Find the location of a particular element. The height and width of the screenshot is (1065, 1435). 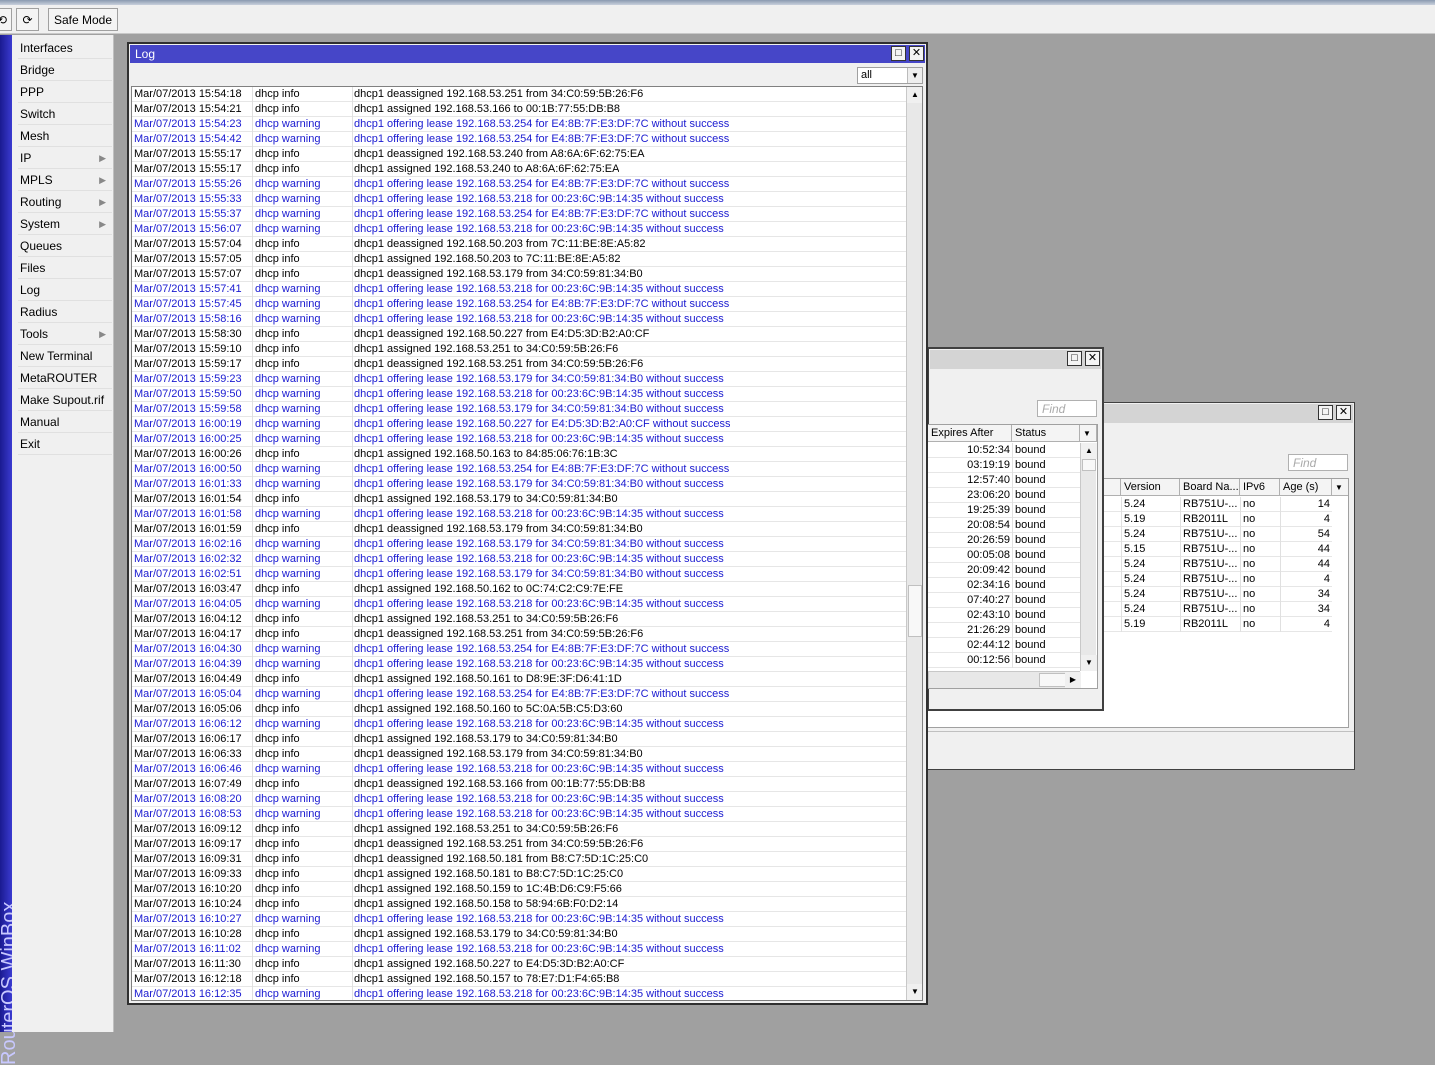

sidebar-item-files: Files is located at coordinates (65, 268).